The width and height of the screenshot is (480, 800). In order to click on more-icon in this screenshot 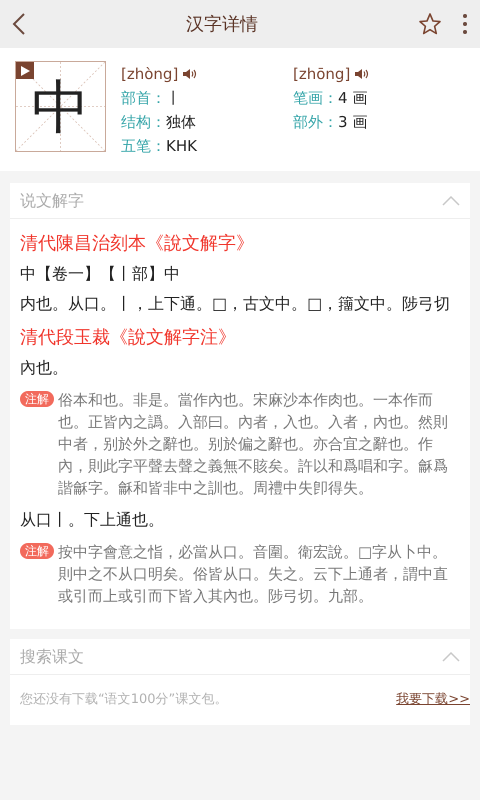, I will do `click(465, 24)`.